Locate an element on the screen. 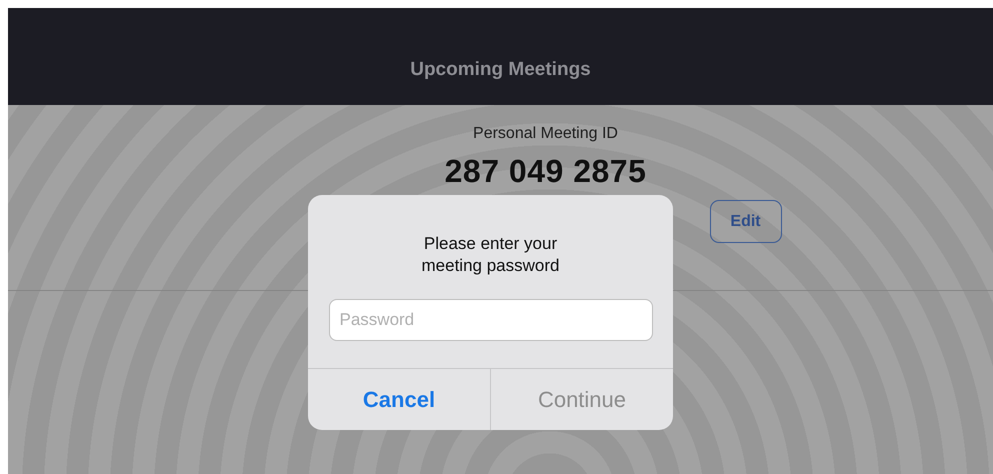 Image resolution: width=993 pixels, height=474 pixels. meeting-id-label: Personal Meeting ID is located at coordinates (545, 134).